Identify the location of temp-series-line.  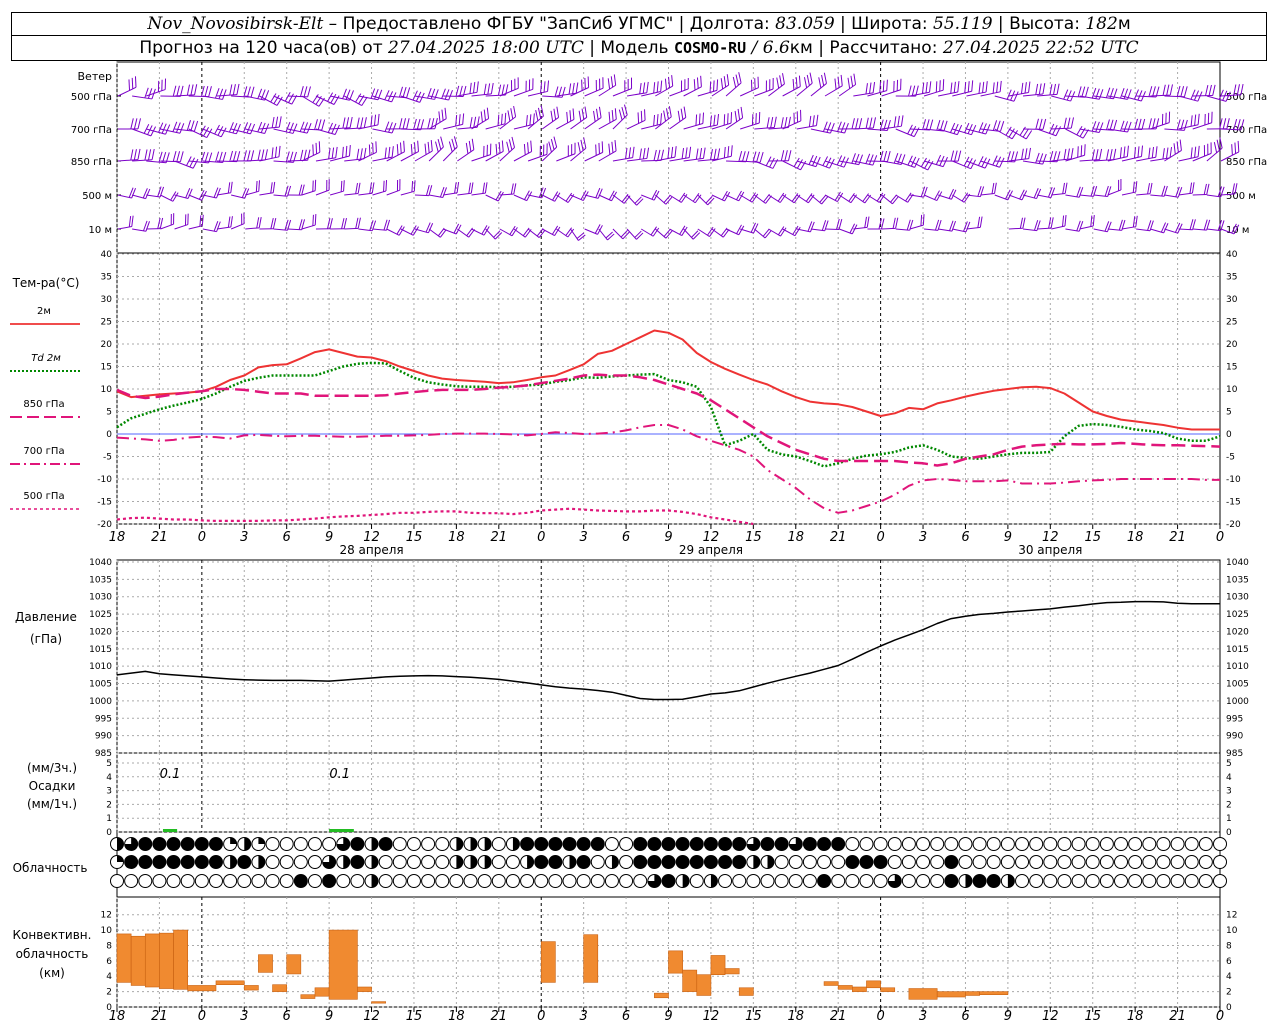
(435, 516).